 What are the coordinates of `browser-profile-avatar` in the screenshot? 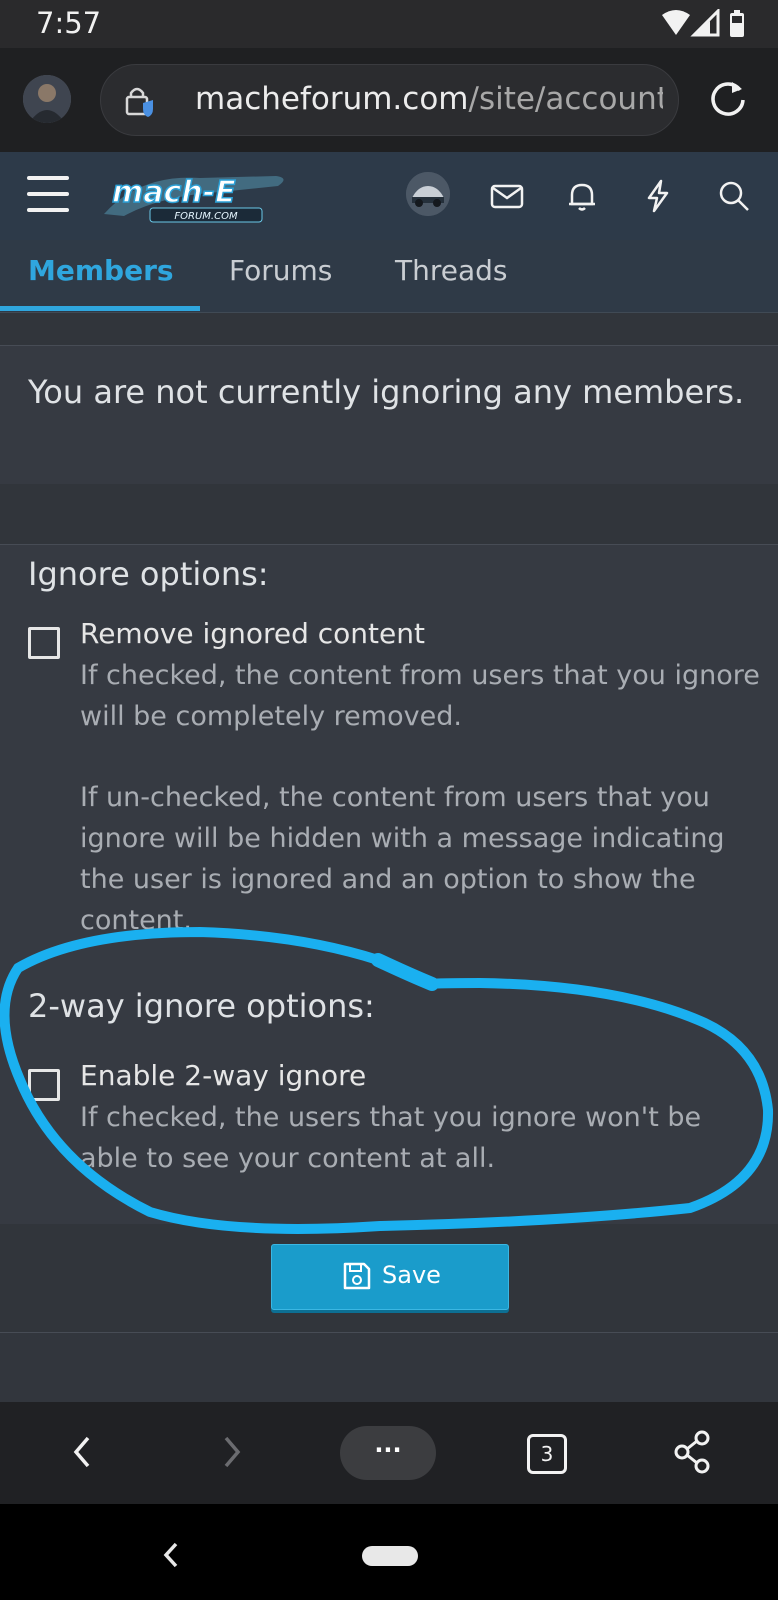 It's located at (47, 99).